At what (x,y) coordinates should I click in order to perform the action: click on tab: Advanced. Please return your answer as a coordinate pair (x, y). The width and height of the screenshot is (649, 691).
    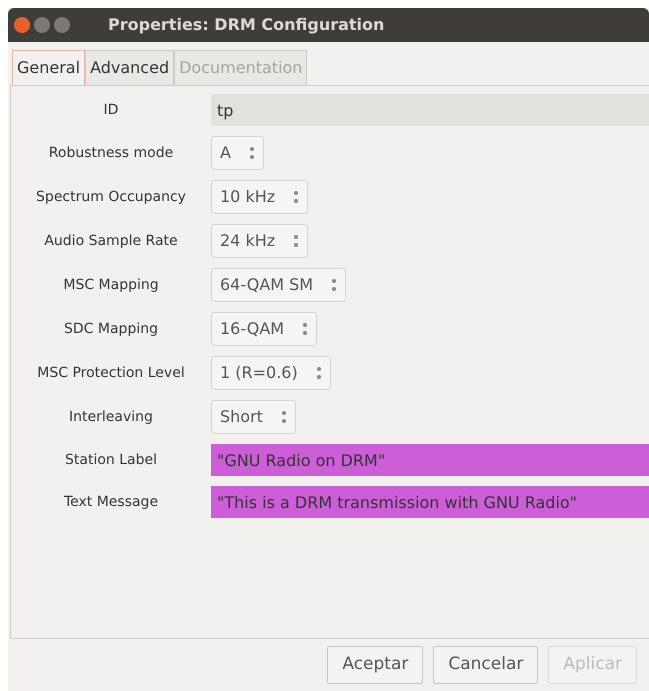
    Looking at the image, I should click on (129, 67).